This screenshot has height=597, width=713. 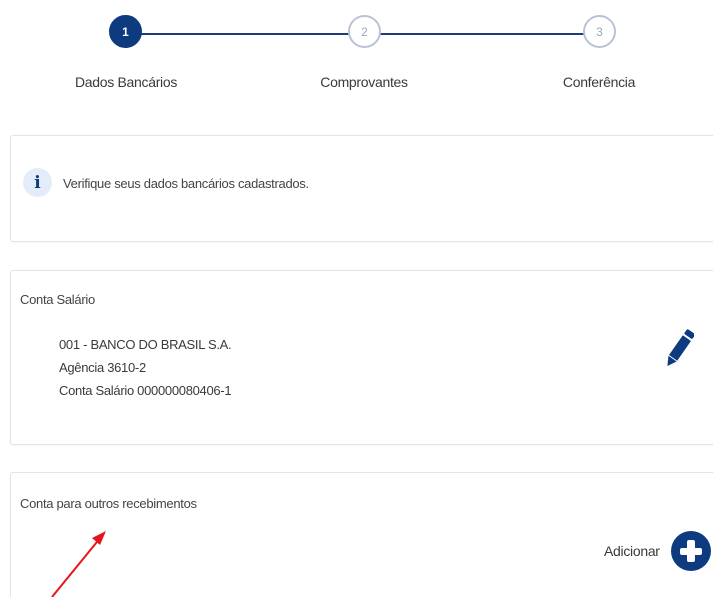 I want to click on plus-icon-vertical, so click(x=691, y=551).